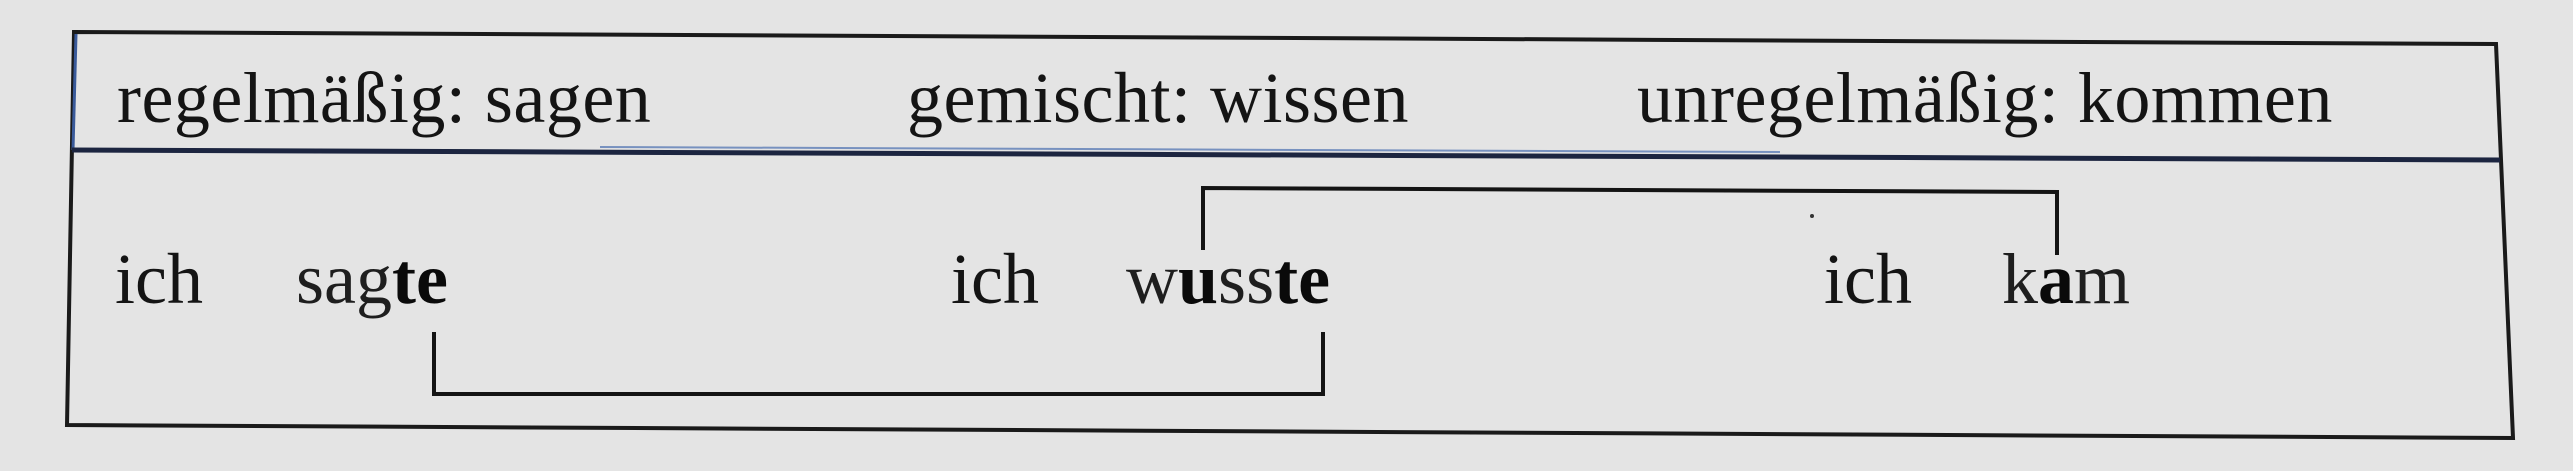  I want to click on header-rule, so click(1286, 155).